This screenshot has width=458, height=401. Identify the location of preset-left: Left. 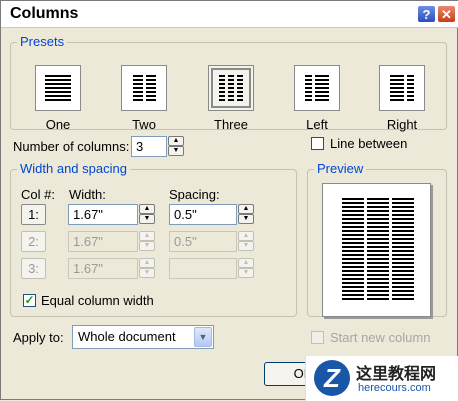
(317, 98).